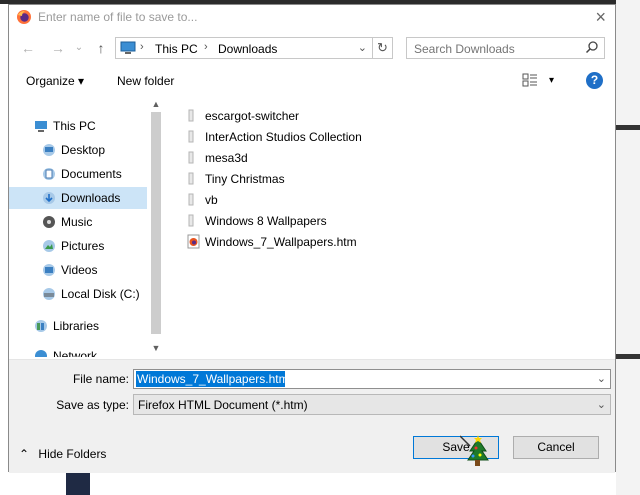  What do you see at coordinates (364, 379) in the screenshot?
I see `file-name-input` at bounding box center [364, 379].